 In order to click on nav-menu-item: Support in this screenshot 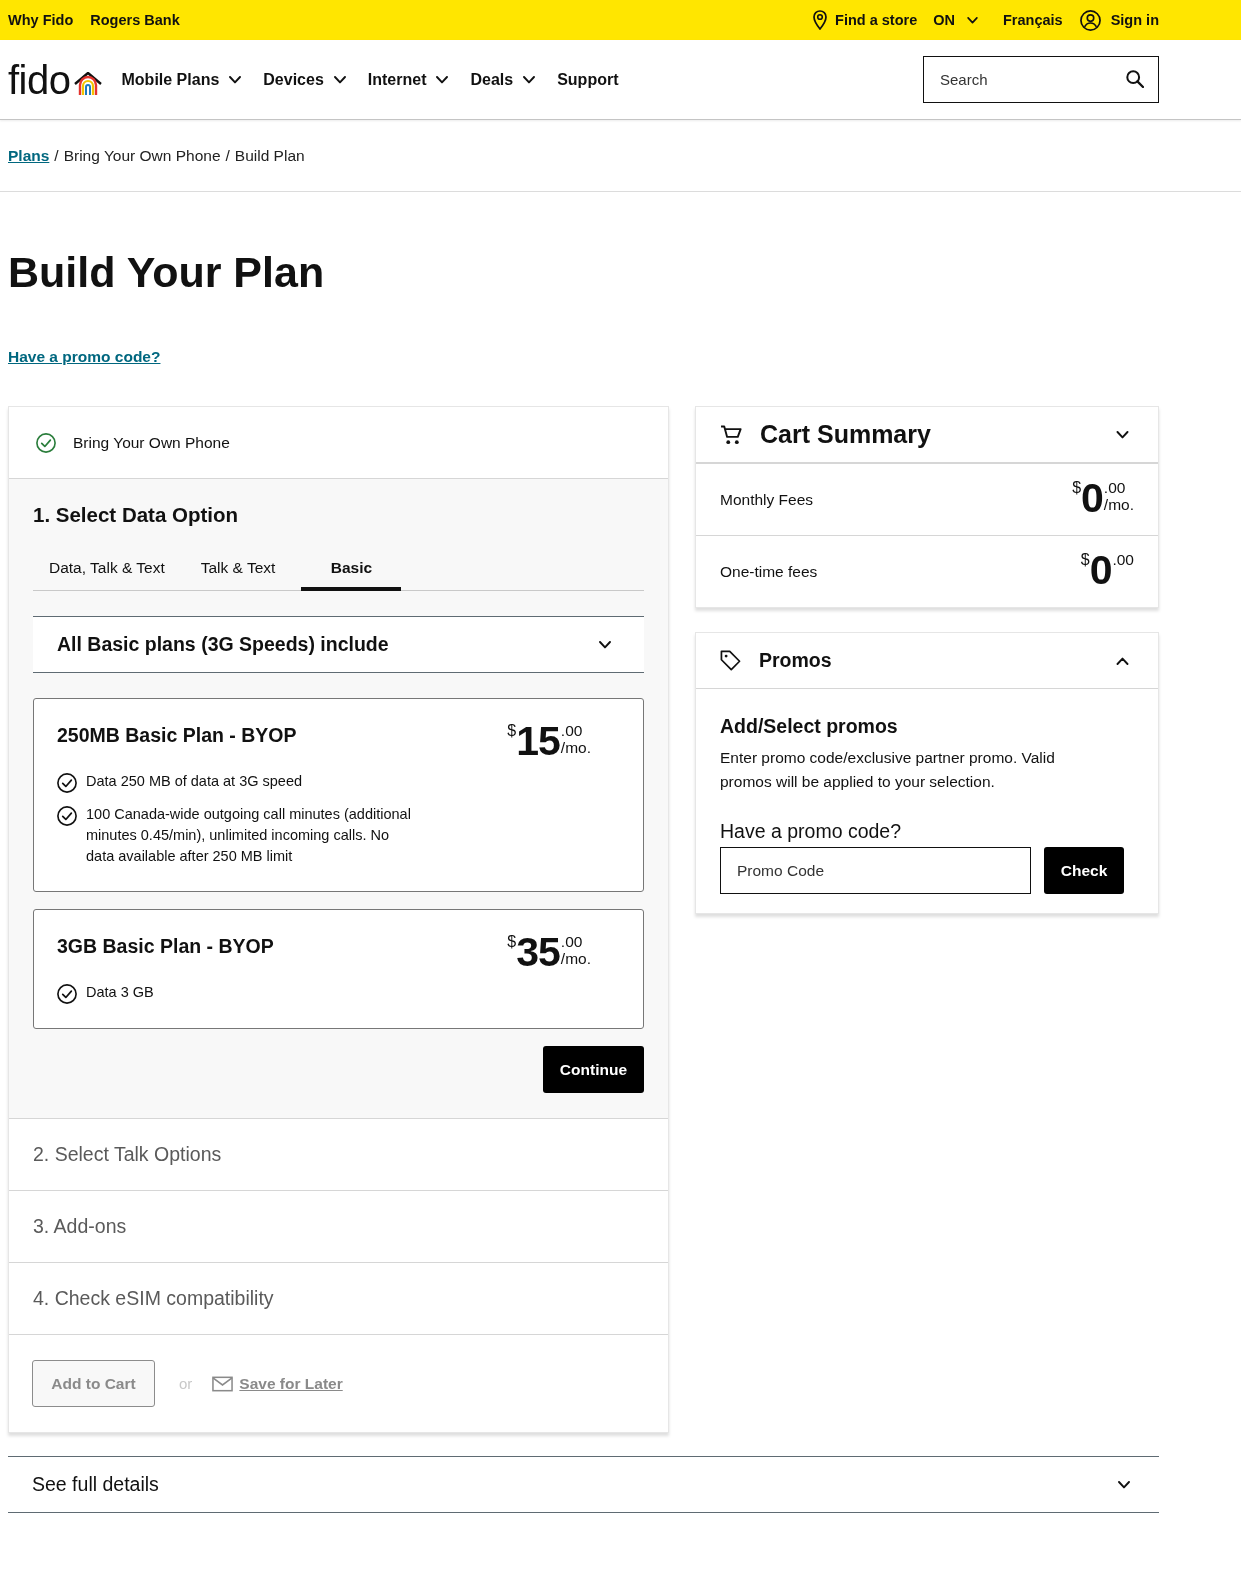, I will do `click(588, 79)`.